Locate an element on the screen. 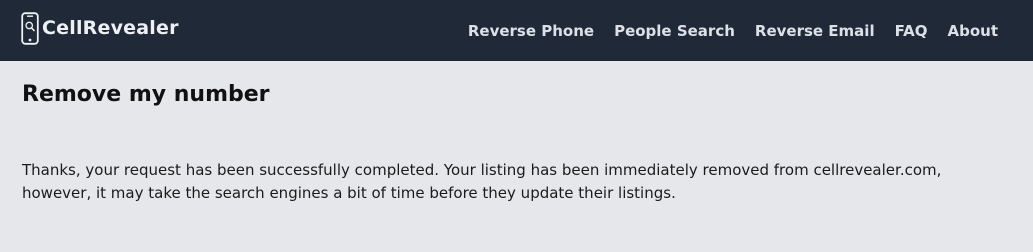  brand-logo-link: CellRevealer is located at coordinates (100, 28).